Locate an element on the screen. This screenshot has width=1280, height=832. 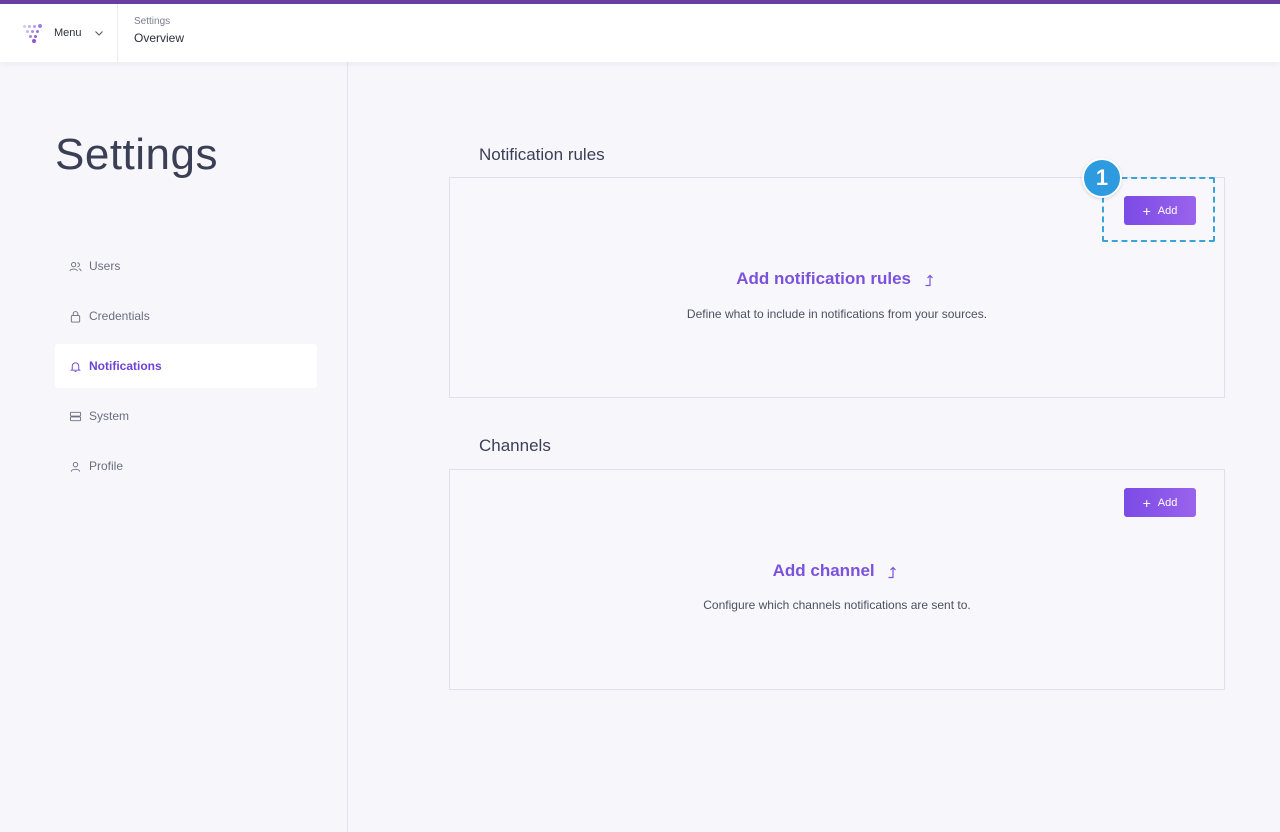
menu-button: Menu is located at coordinates (59, 33).